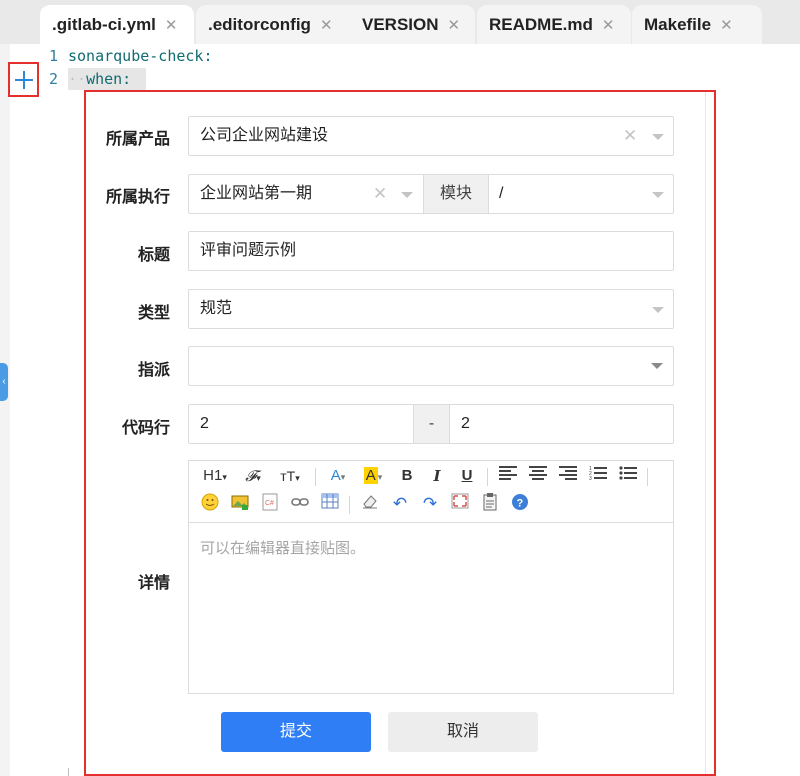 Image resolution: width=800 pixels, height=776 pixels. I want to click on detail-label: 详情, so click(153, 583).